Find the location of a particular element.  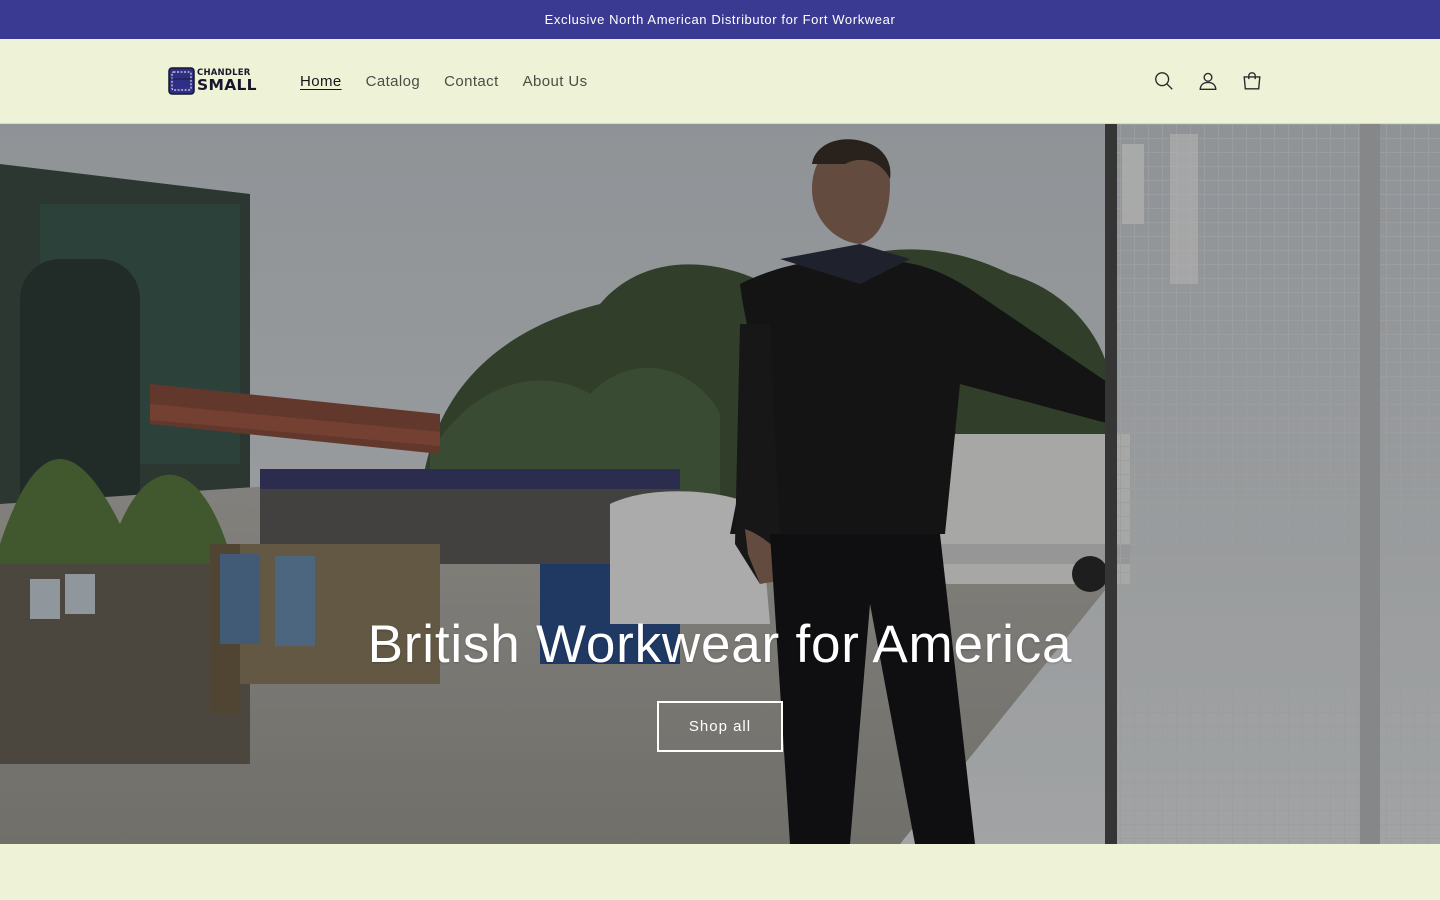

logo-badge-icon is located at coordinates (181, 81).